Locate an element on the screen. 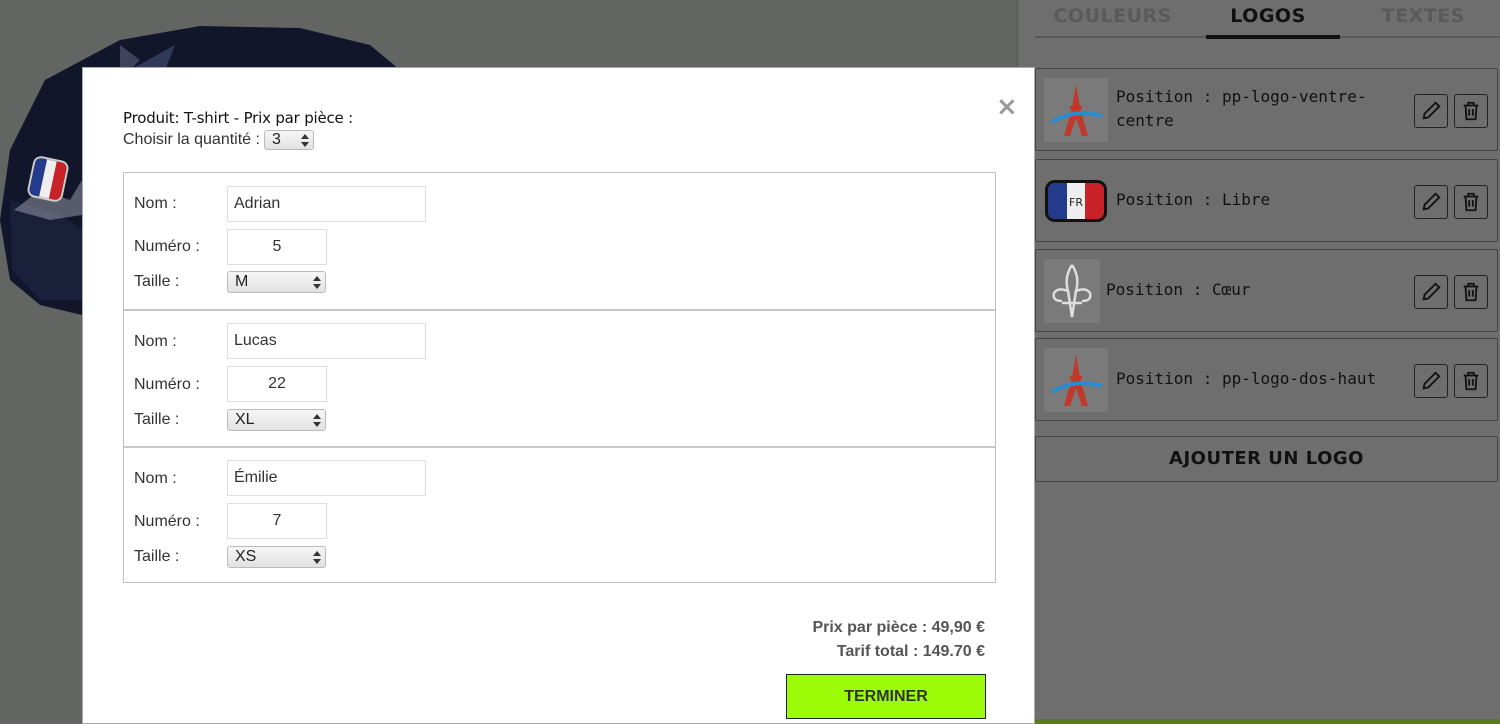 Image resolution: width=1500 pixels, height=724 pixels. size-select: M is located at coordinates (276, 282).